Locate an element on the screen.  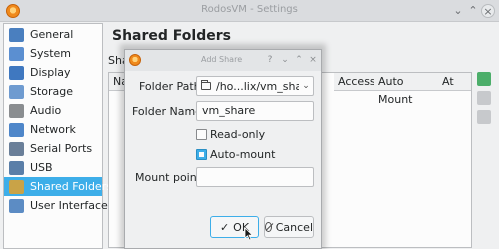
serial-ports-icon is located at coordinates (16, 148).